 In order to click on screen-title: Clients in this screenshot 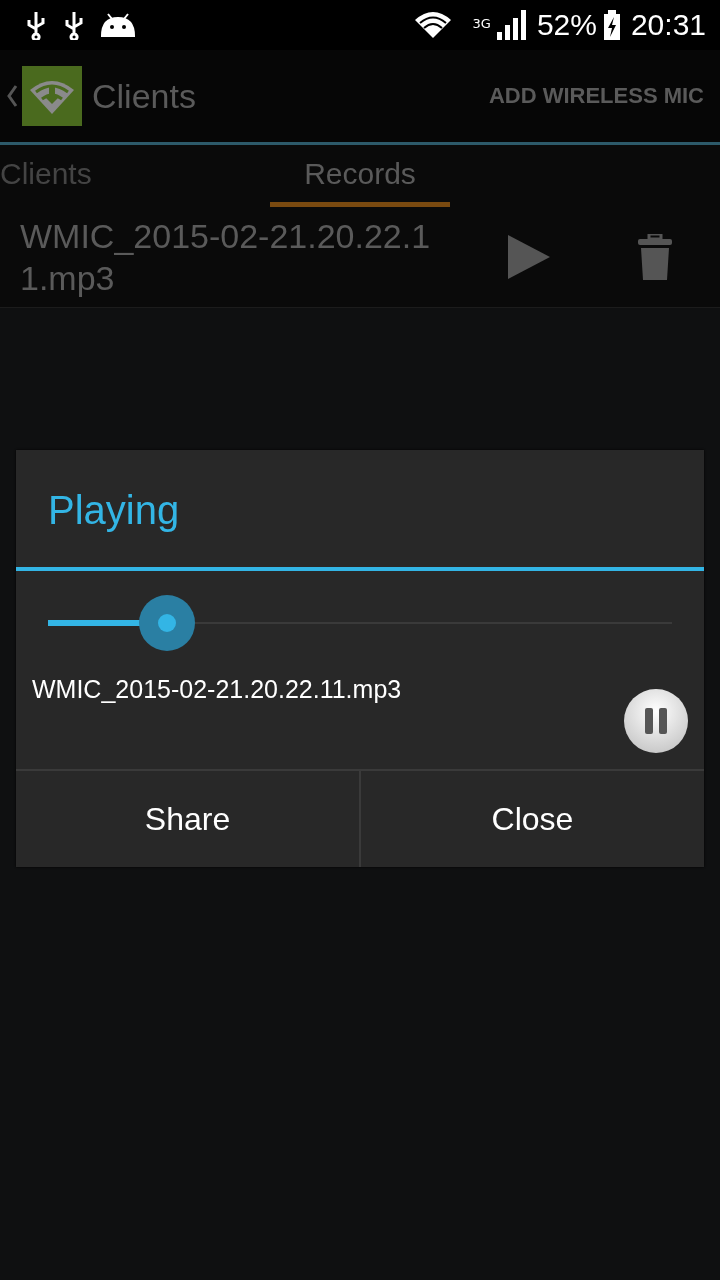, I will do `click(144, 96)`.